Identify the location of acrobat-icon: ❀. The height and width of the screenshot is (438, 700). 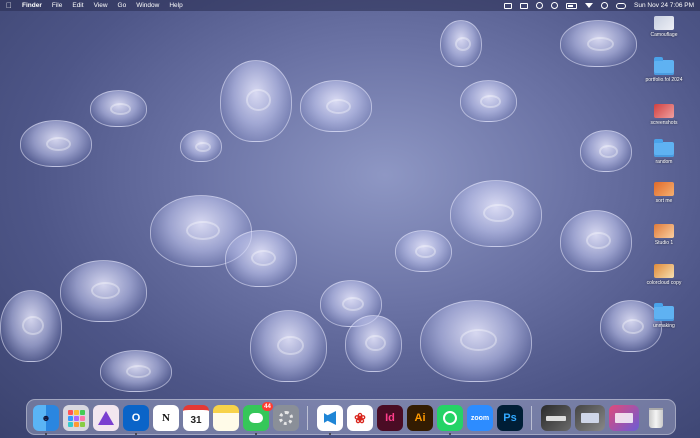
(360, 417).